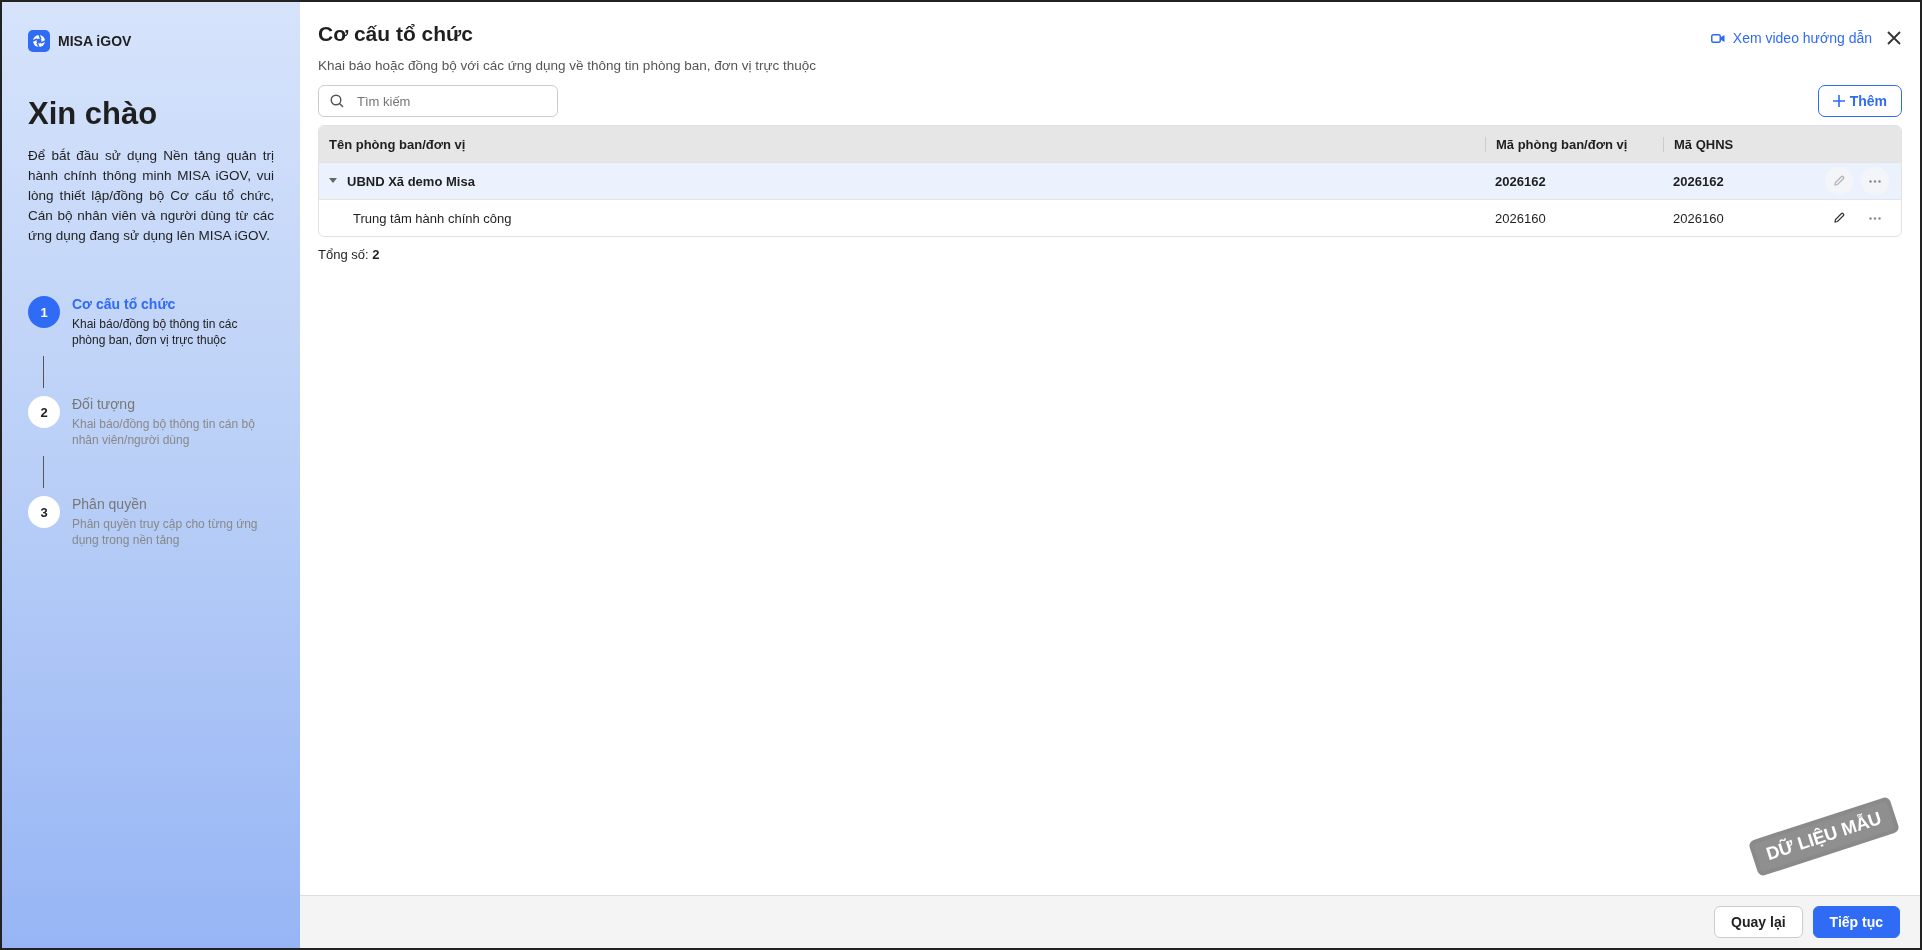 The image size is (1922, 950). Describe the element at coordinates (155, 332) in the screenshot. I see `step-description: Khai báo/đồng bộ thông tin các phòng ban, đơn vị trực thuộc` at that location.